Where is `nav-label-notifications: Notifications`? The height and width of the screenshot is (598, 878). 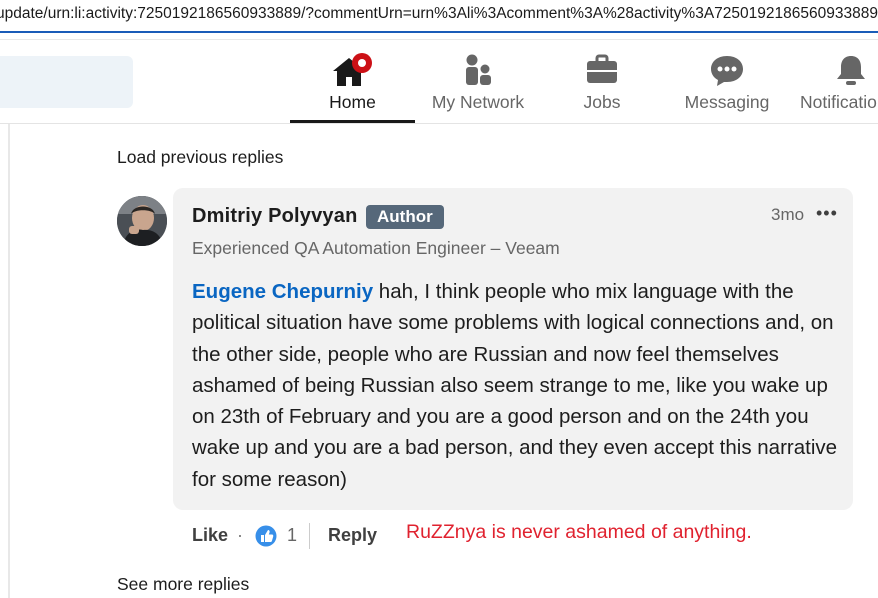
nav-label-notifications: Notifications is located at coordinates (839, 102).